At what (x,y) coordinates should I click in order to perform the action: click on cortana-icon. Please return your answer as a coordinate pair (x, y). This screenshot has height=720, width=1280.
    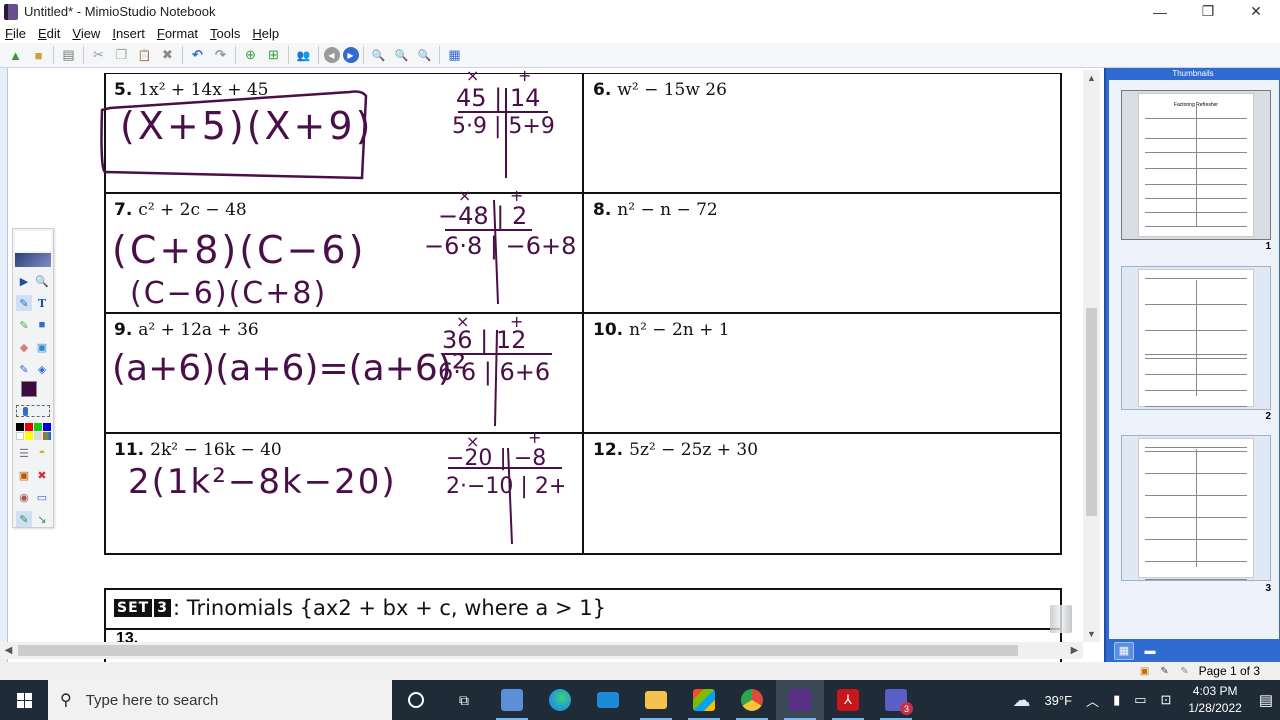
    Looking at the image, I should click on (416, 700).